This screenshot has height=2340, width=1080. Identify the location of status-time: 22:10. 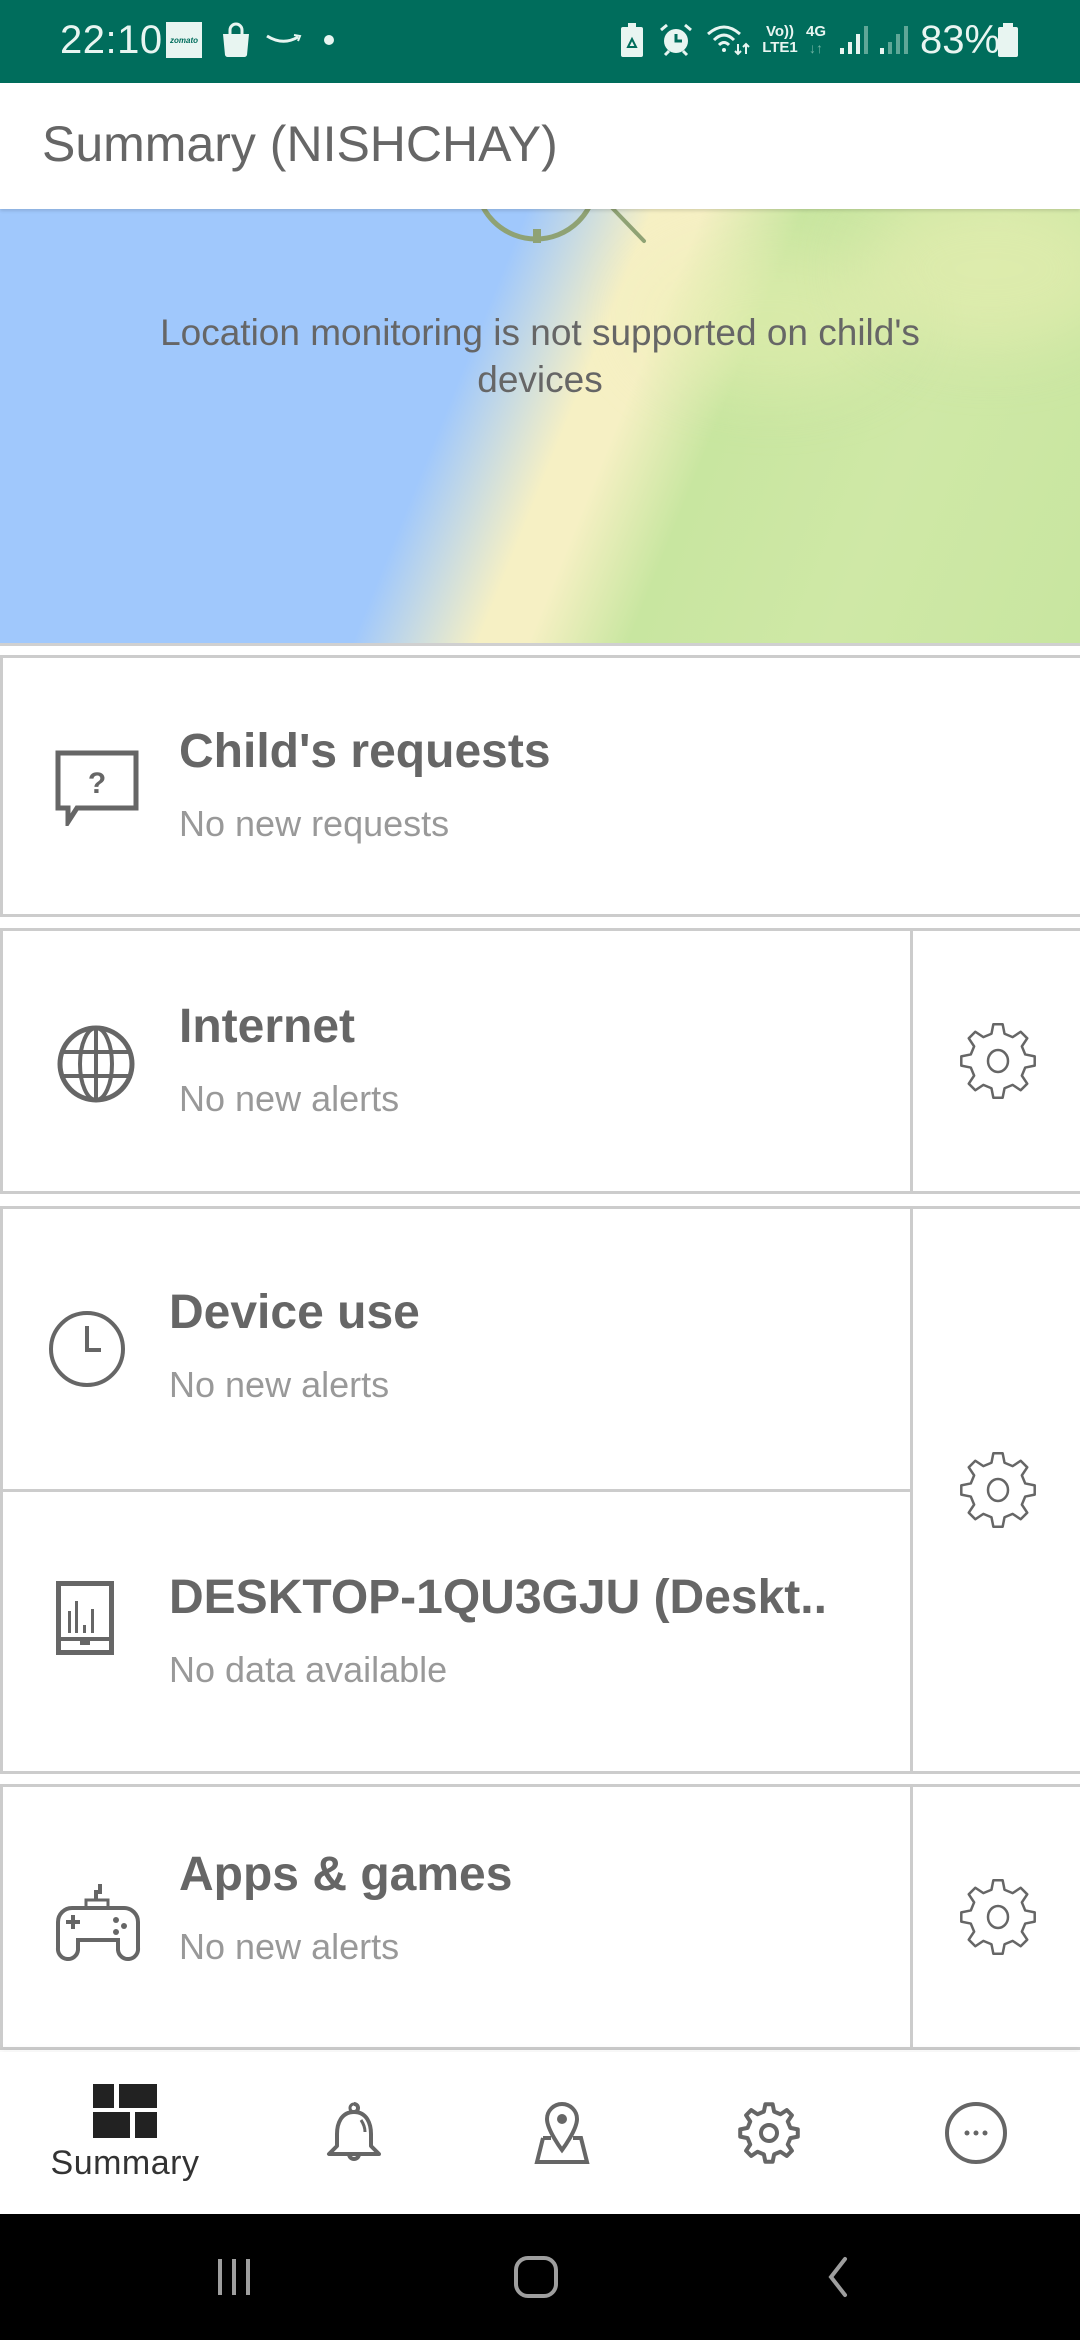
(111, 40).